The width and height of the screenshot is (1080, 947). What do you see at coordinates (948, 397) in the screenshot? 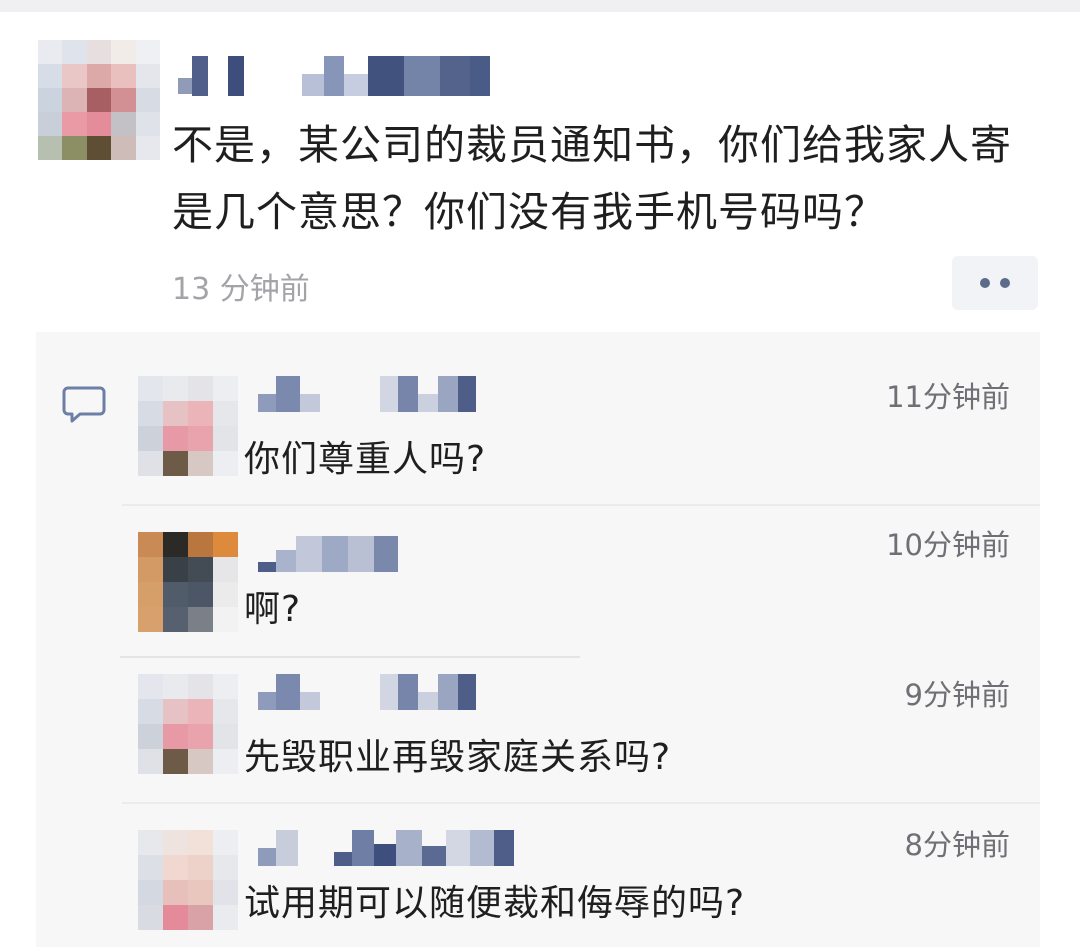
I see `comment-timestamp: 11分钟前` at bounding box center [948, 397].